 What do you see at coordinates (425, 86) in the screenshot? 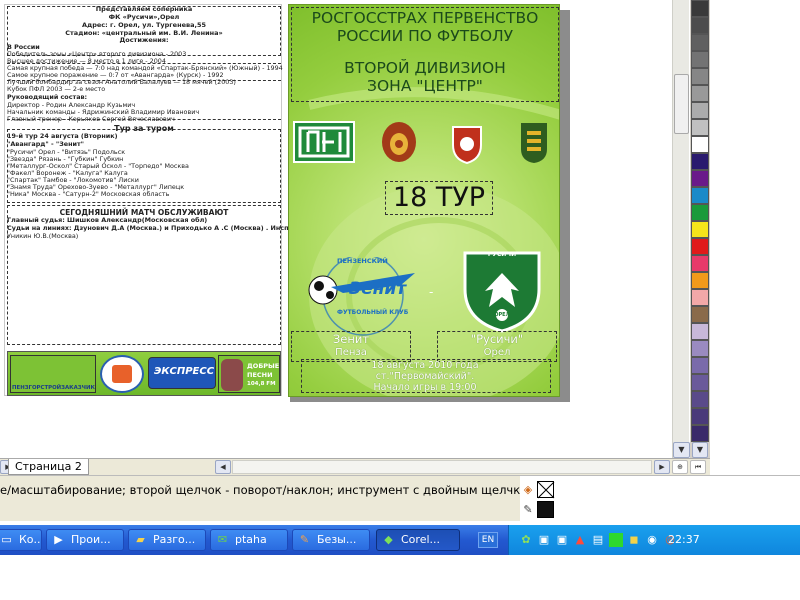
I see `cover-subtitle-line2: ЗОНА "ЦЕНТР"` at bounding box center [425, 86].